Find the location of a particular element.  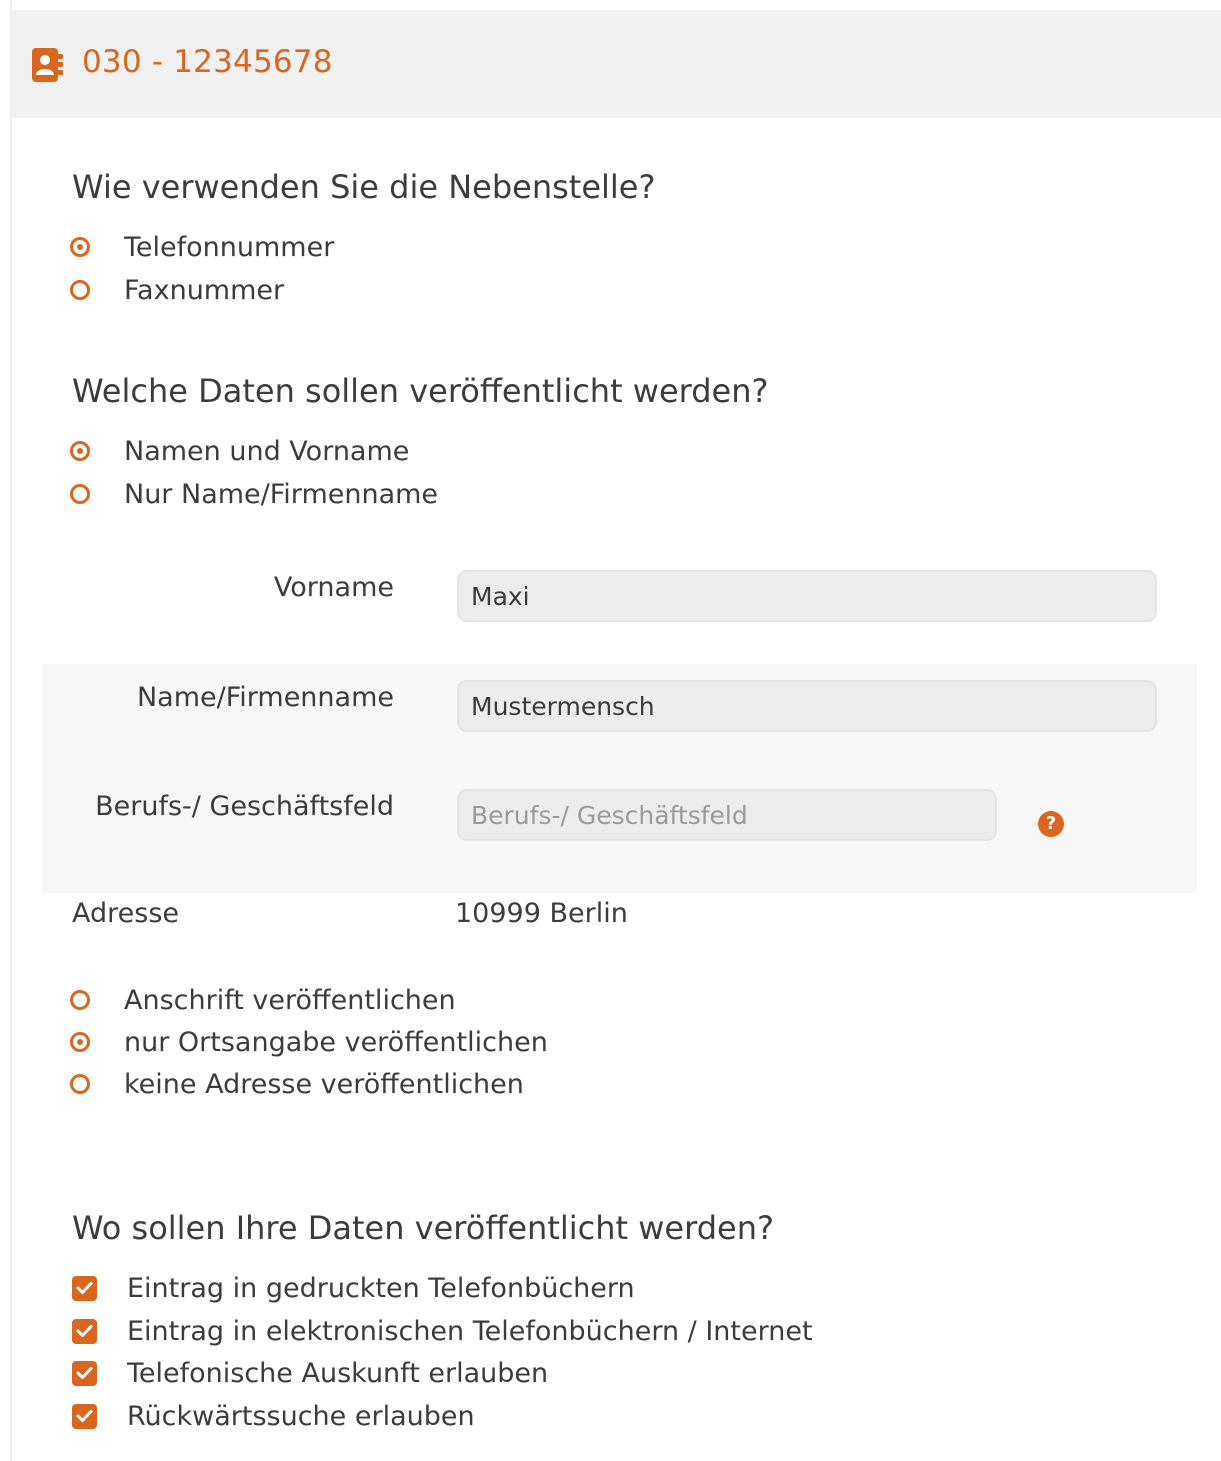

question-icon: ? is located at coordinates (1051, 824).